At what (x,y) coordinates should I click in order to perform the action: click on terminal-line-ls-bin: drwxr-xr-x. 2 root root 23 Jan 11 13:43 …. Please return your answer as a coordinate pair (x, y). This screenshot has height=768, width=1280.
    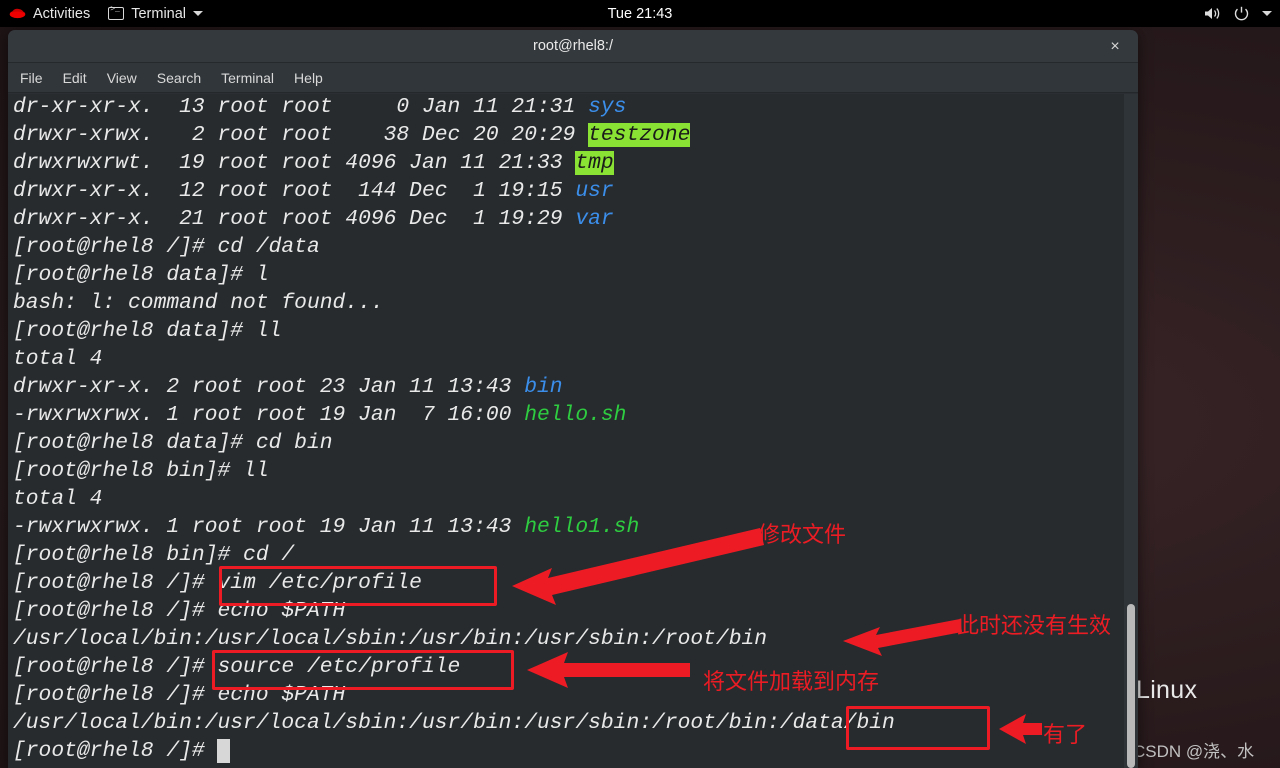
    Looking at the image, I should click on (575, 387).